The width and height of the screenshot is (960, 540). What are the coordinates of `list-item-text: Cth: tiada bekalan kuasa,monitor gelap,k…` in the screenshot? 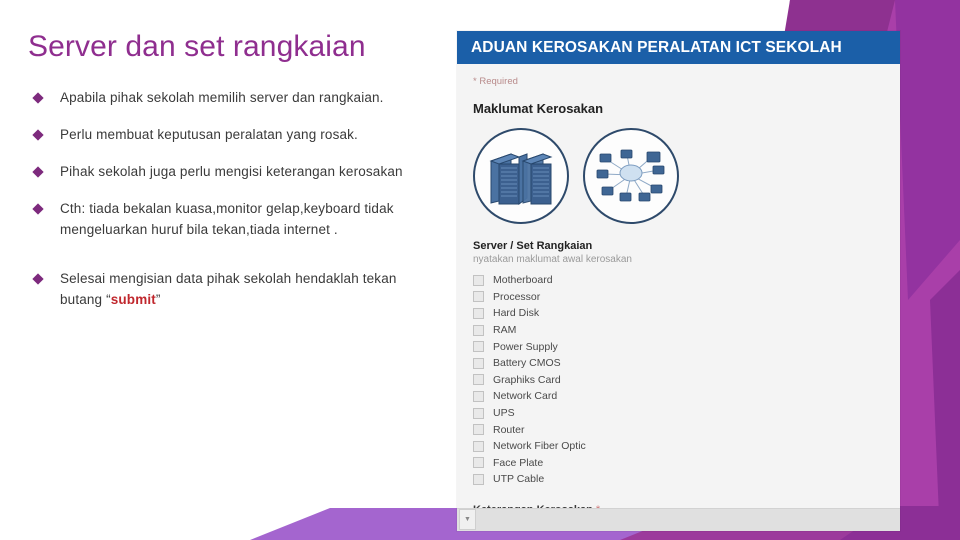 It's located at (227, 218).